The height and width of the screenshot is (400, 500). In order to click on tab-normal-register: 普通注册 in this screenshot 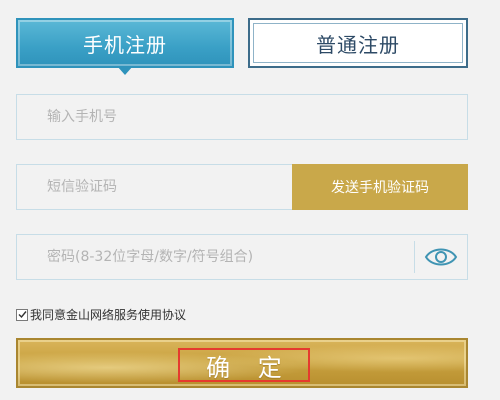, I will do `click(358, 43)`.